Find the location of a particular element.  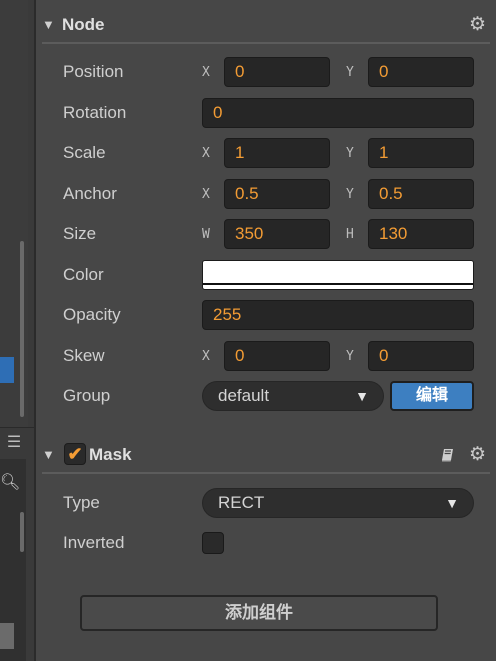

rotation-label: Rotation is located at coordinates (95, 112).